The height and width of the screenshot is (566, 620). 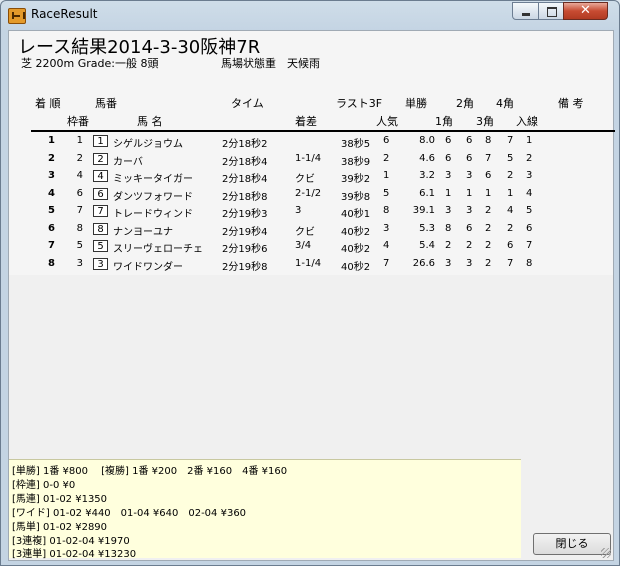 I want to click on race-condition: 馬場状態重 天候雨, so click(x=270, y=63).